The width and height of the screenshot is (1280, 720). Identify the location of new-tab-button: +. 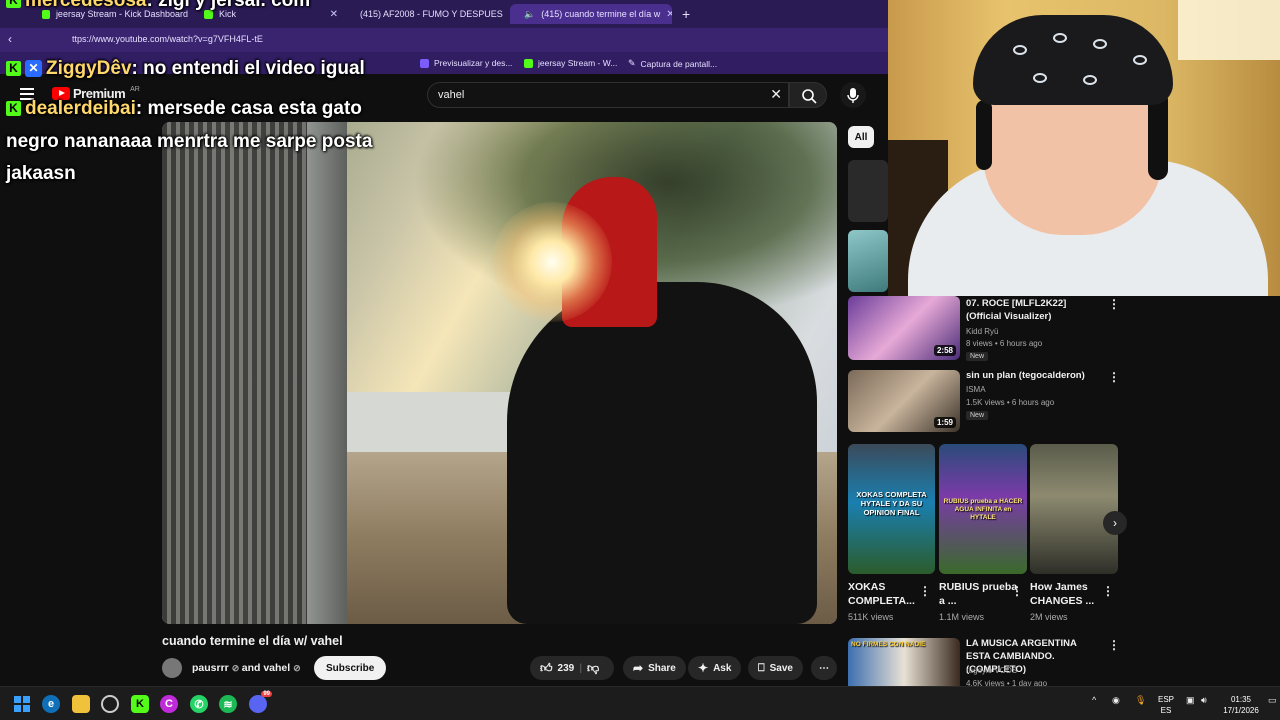
(684, 14).